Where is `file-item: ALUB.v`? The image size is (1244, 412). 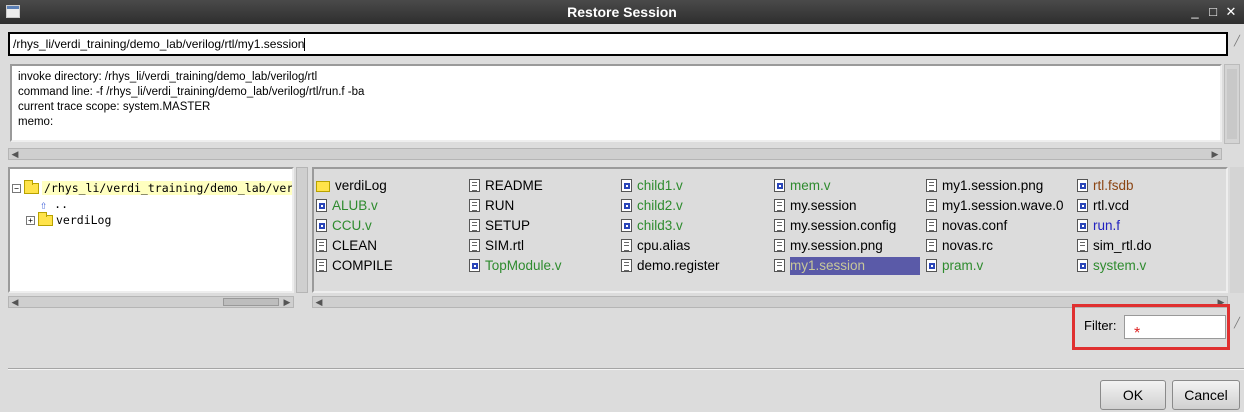
file-item: ALUB.v is located at coordinates (347, 206).